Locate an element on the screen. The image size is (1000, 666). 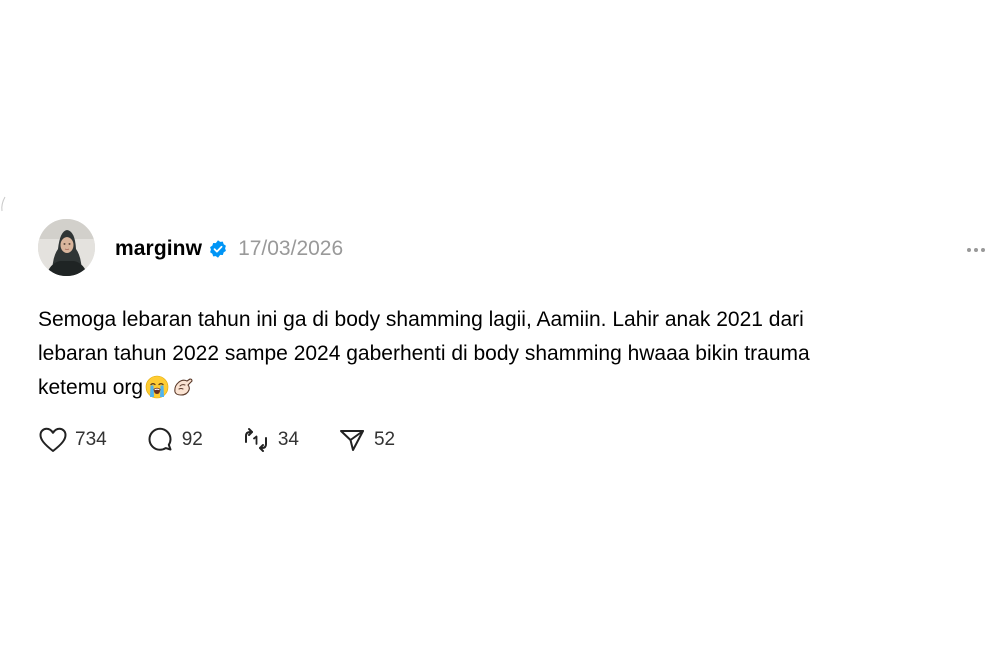
avatar is located at coordinates (66, 247).